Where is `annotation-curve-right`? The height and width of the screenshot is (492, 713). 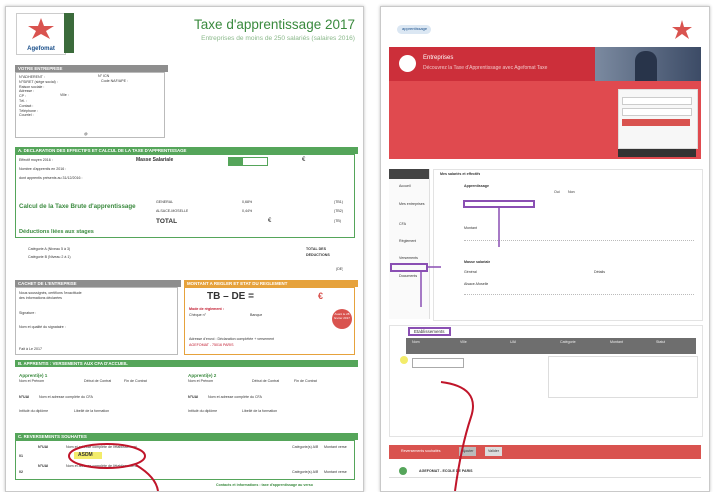
annotation-curve-right is located at coordinates (457, 436).